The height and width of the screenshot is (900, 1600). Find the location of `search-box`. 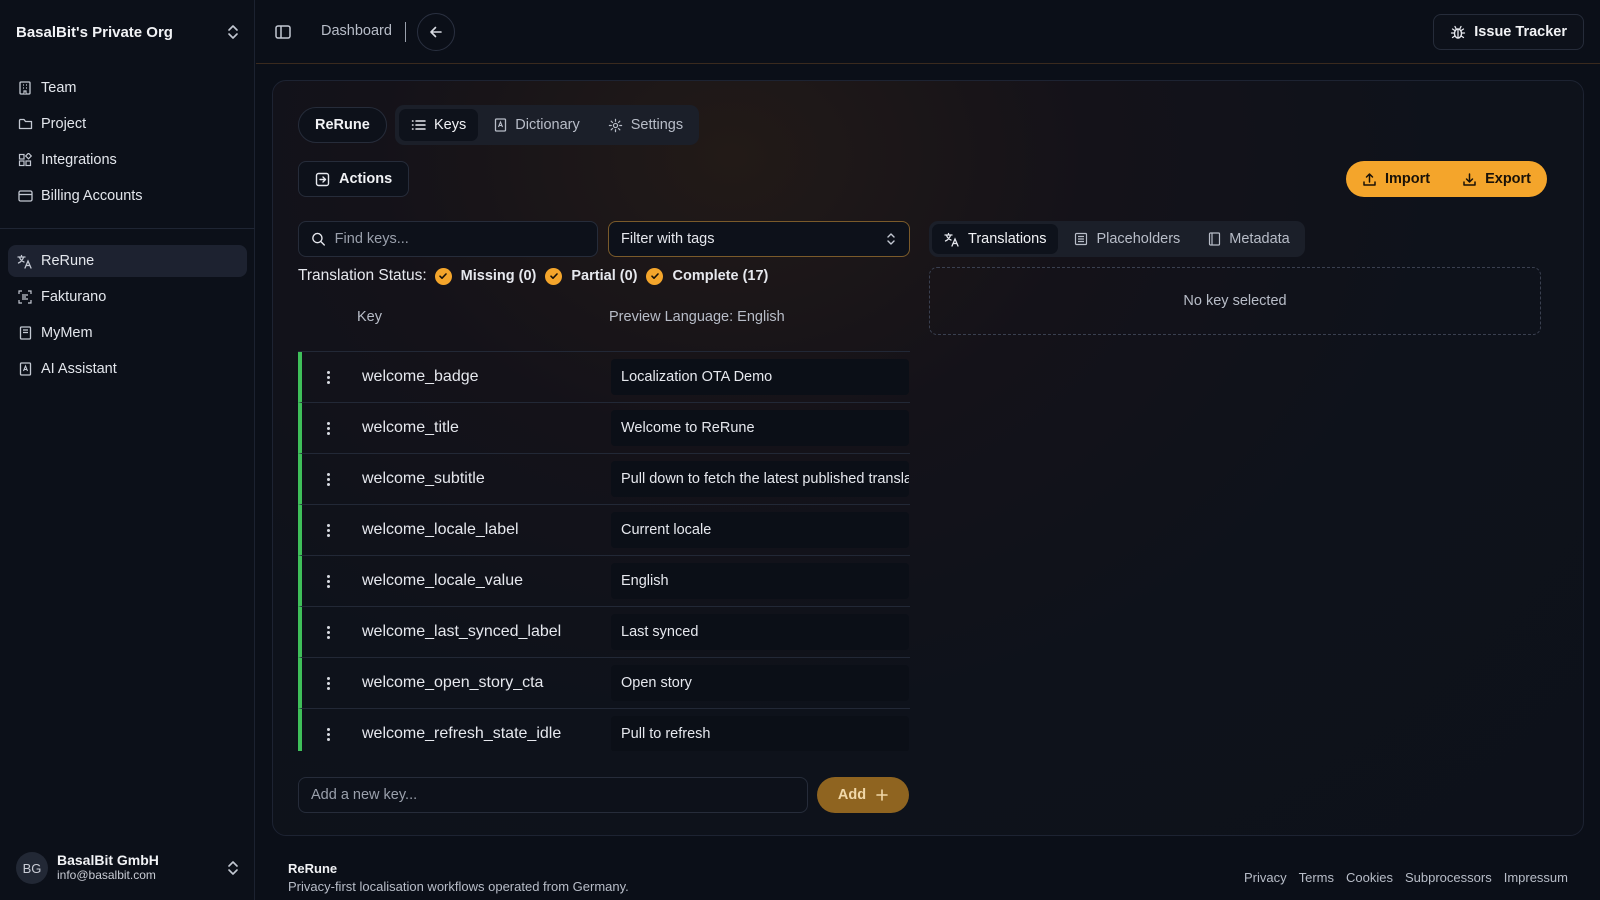

search-box is located at coordinates (448, 239).